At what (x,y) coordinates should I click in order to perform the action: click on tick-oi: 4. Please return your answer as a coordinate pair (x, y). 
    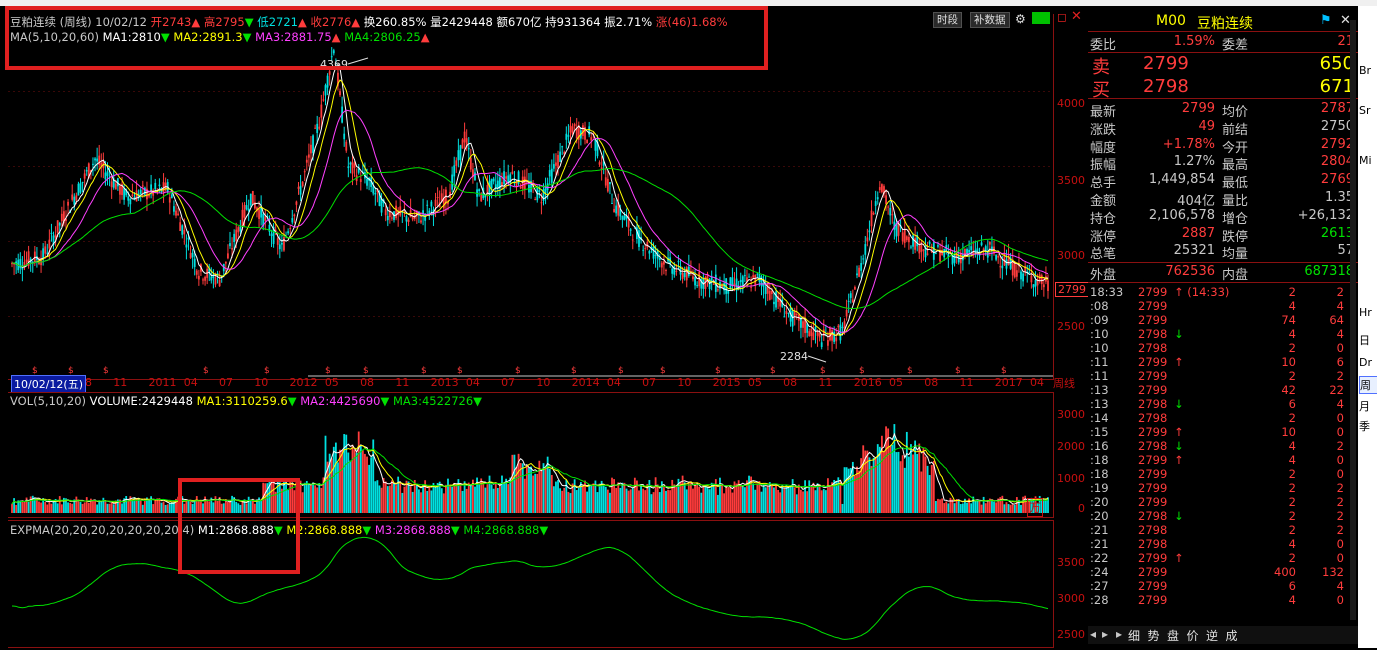
    Looking at the image, I should click on (1340, 404).